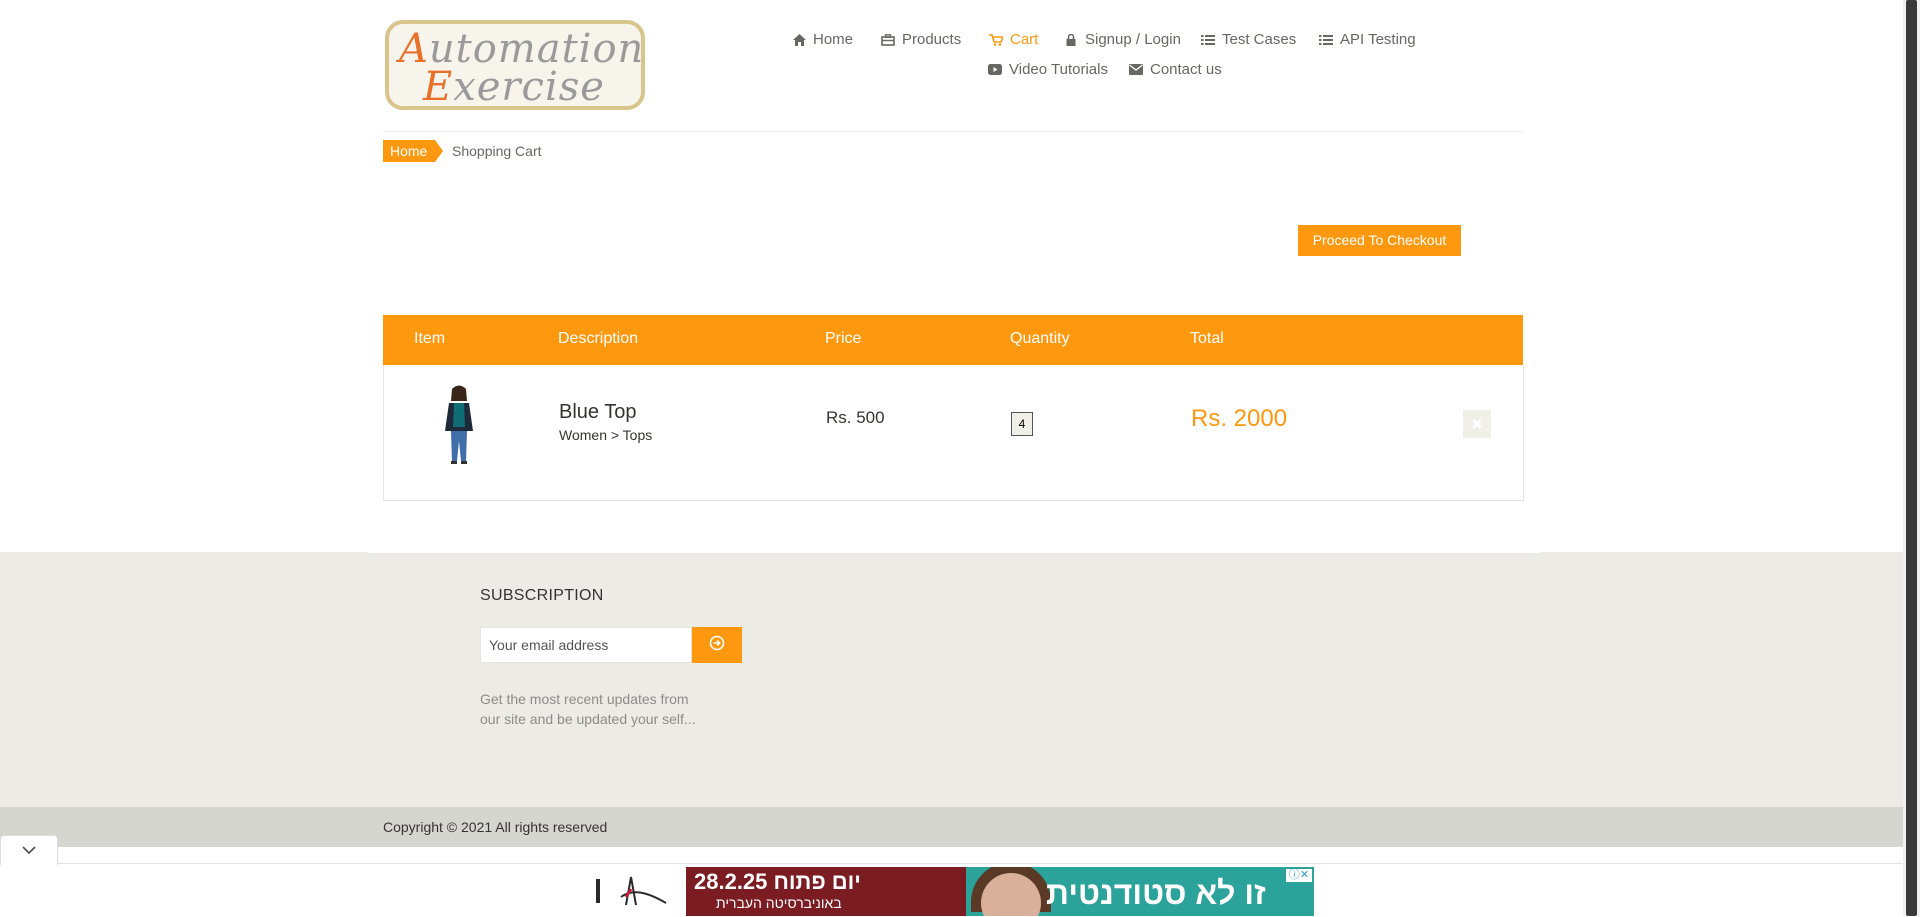  I want to click on breadcrumb-home: Home, so click(413, 151).